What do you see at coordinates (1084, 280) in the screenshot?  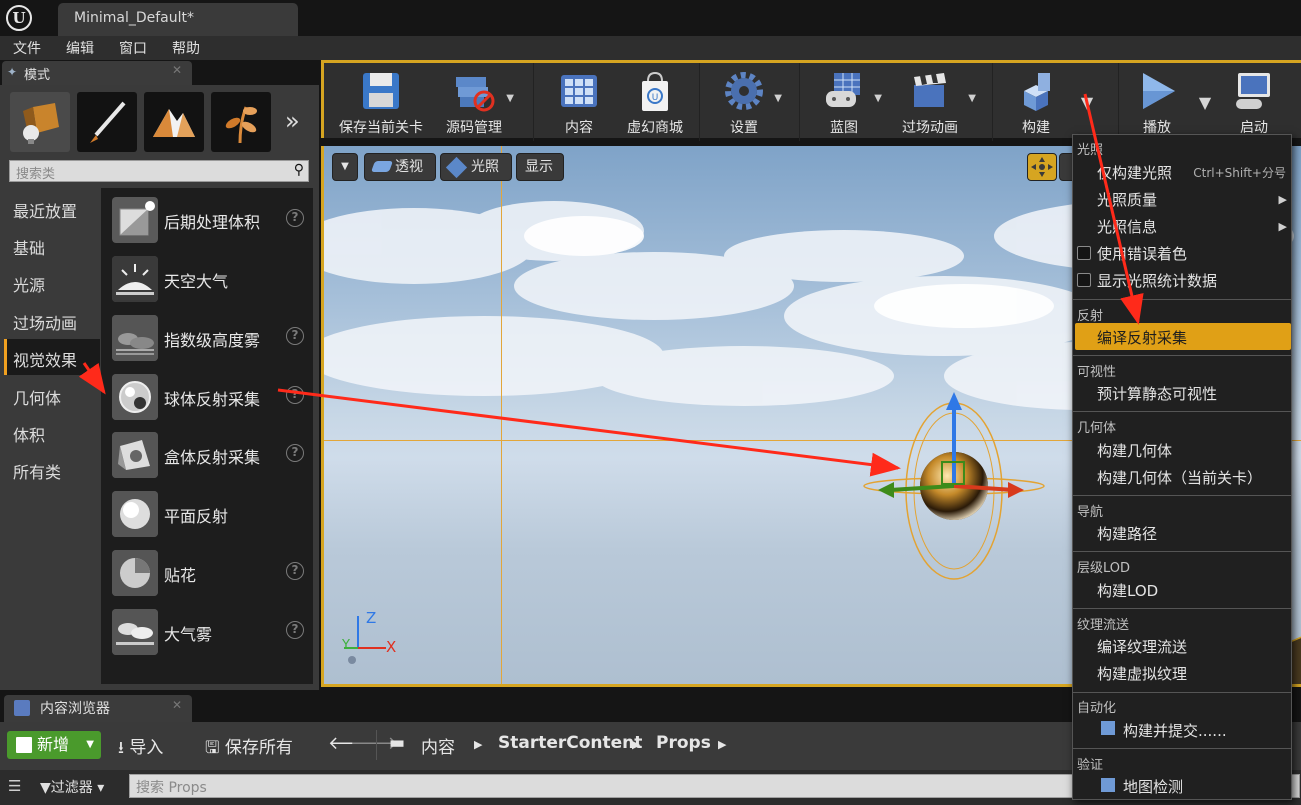 I see `lighting-stats-checkbox` at bounding box center [1084, 280].